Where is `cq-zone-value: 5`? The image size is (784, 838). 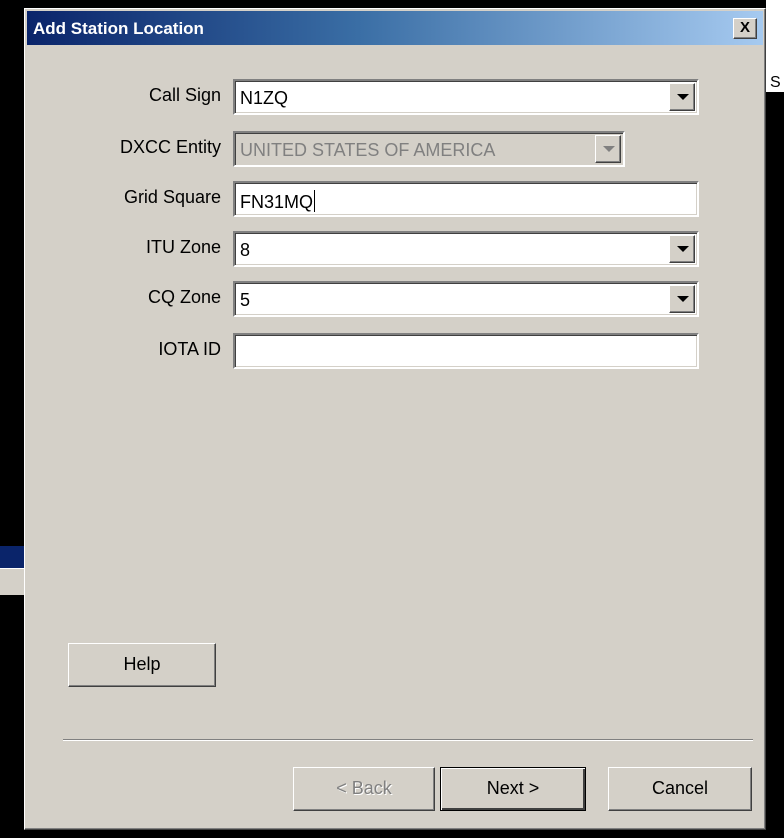 cq-zone-value: 5 is located at coordinates (245, 300).